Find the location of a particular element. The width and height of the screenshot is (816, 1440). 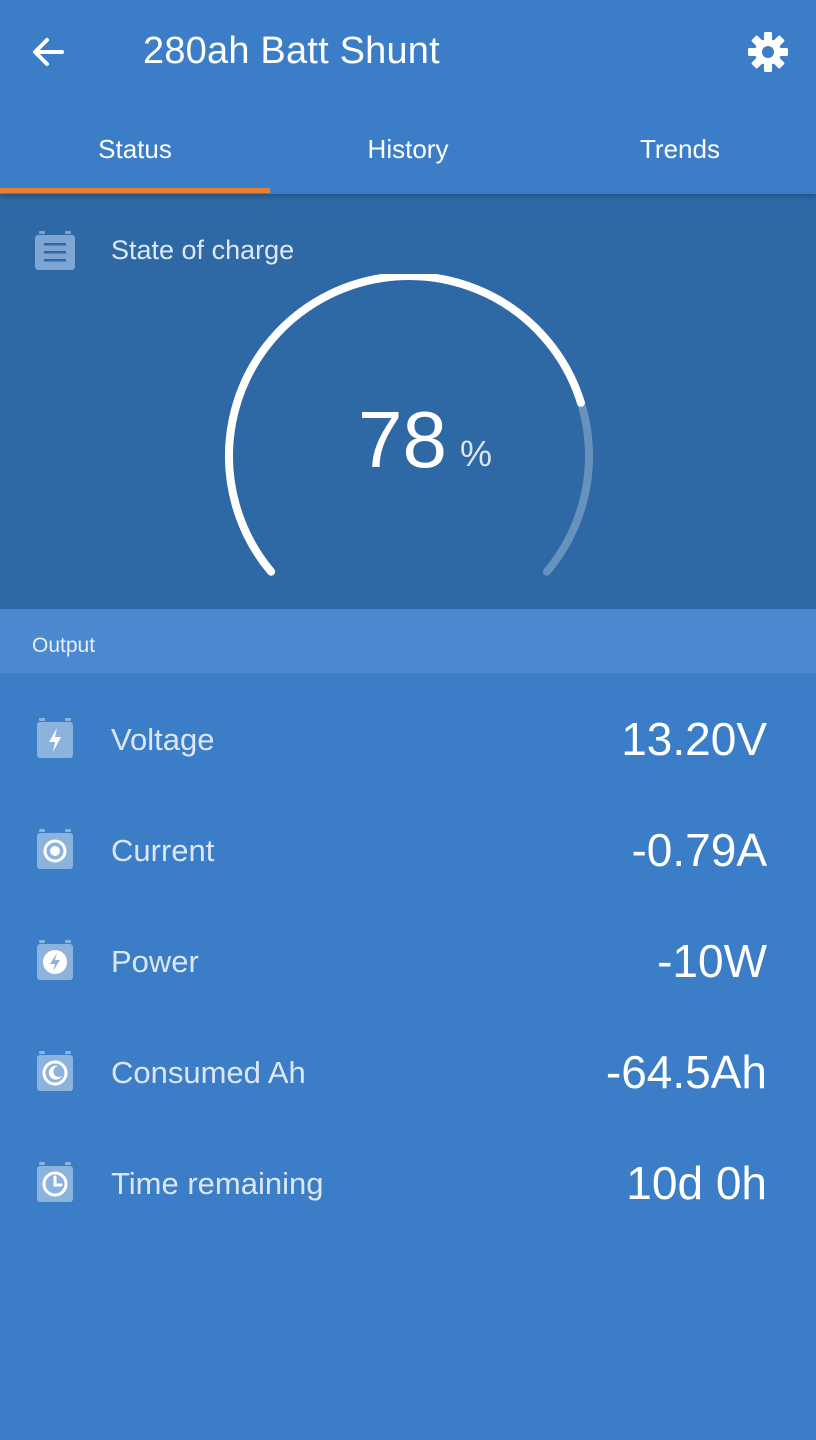

tab-history: History is located at coordinates (408, 149).